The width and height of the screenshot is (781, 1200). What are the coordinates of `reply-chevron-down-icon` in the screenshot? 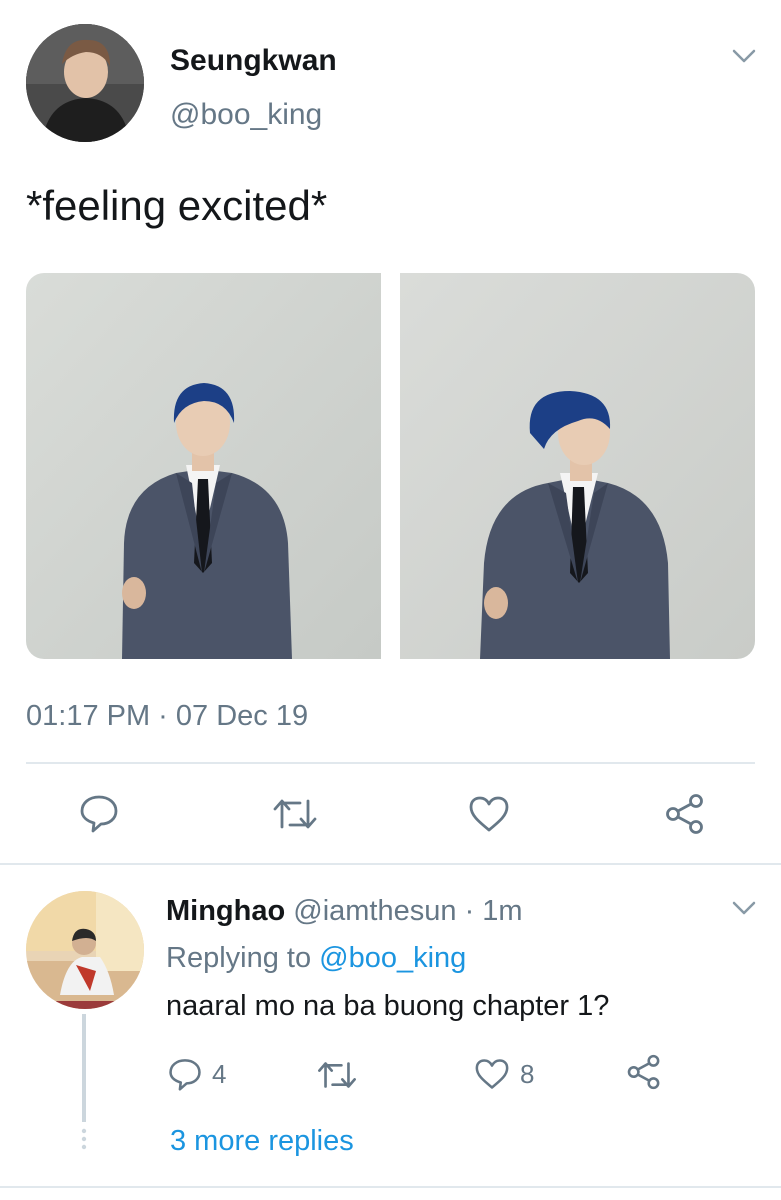 It's located at (744, 910).